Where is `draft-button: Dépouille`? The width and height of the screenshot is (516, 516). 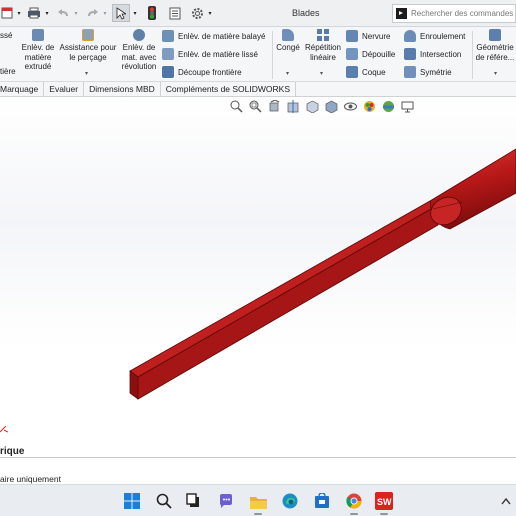 draft-button: Dépouille is located at coordinates (370, 54).